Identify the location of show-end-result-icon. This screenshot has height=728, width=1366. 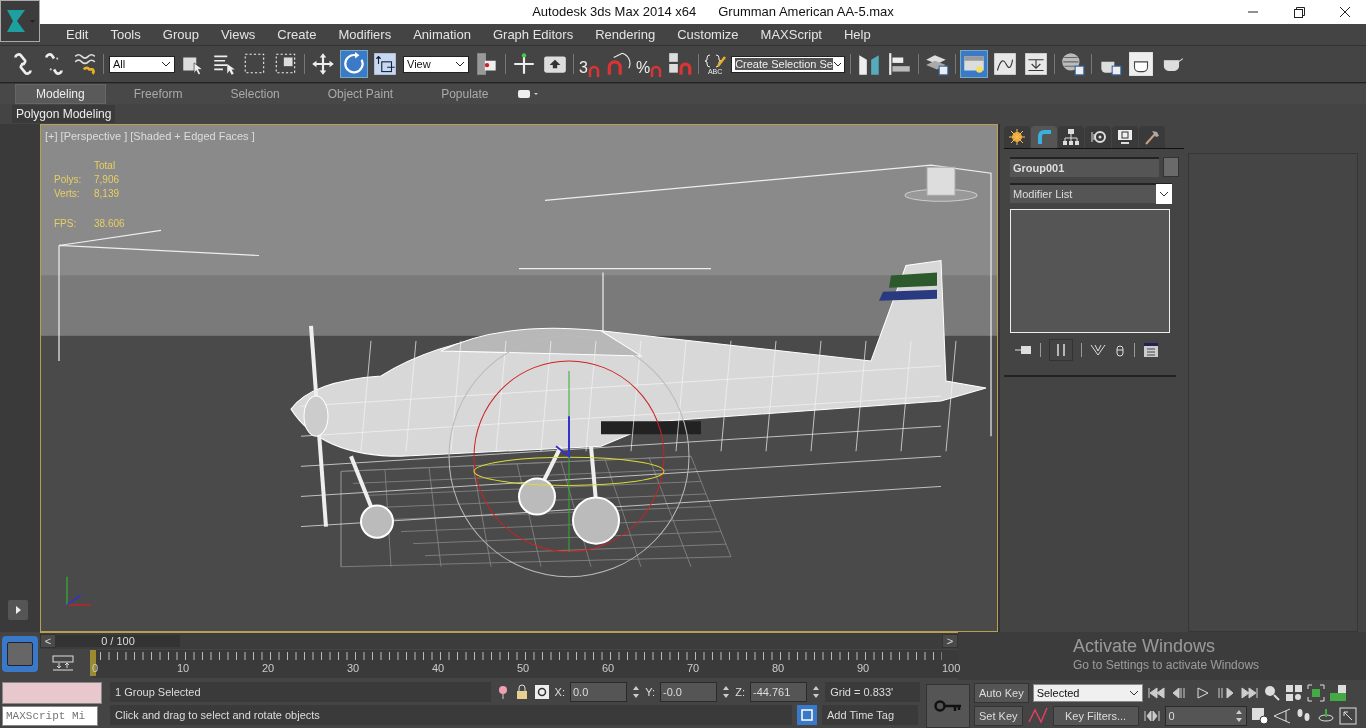
(1061, 350).